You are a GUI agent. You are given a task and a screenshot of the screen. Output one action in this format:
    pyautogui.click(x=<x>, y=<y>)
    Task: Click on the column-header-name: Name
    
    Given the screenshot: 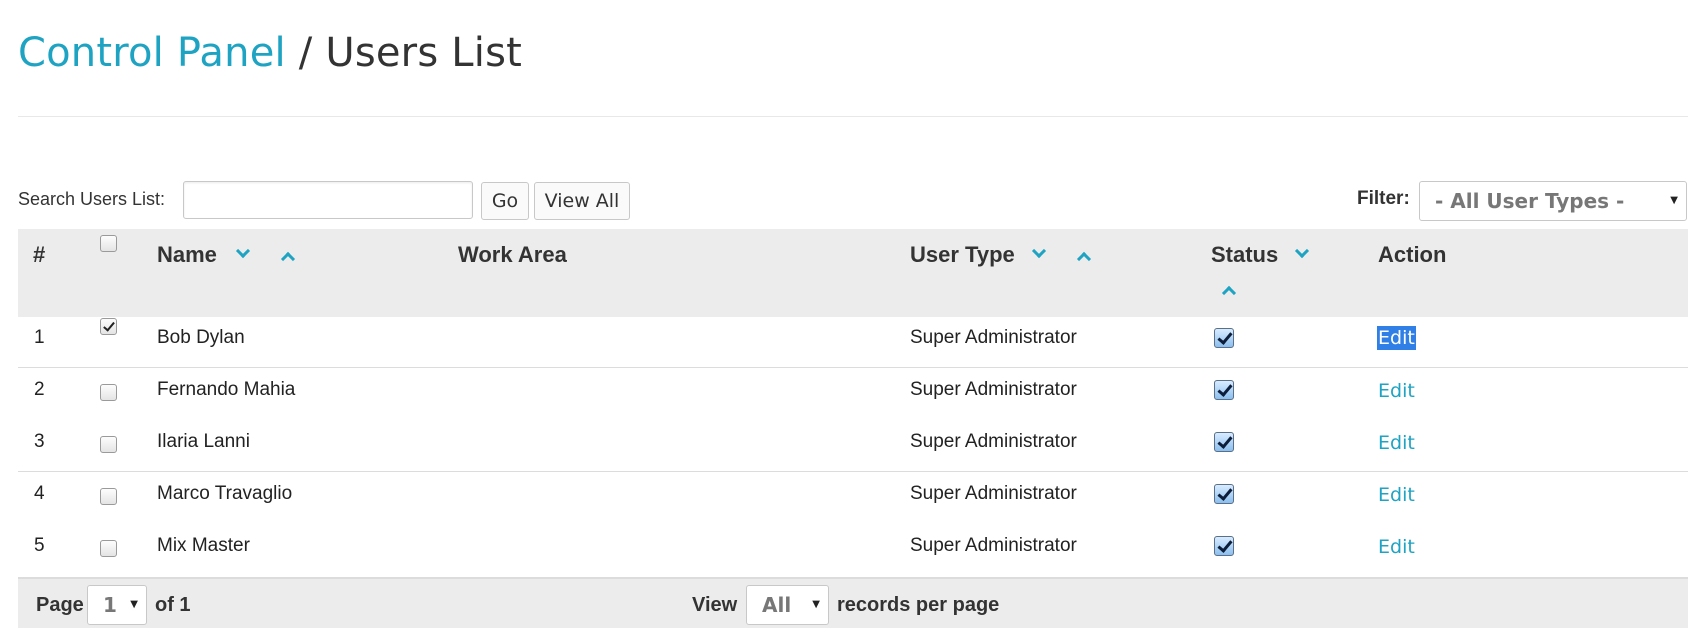 What is the action you would take?
    pyautogui.click(x=187, y=254)
    